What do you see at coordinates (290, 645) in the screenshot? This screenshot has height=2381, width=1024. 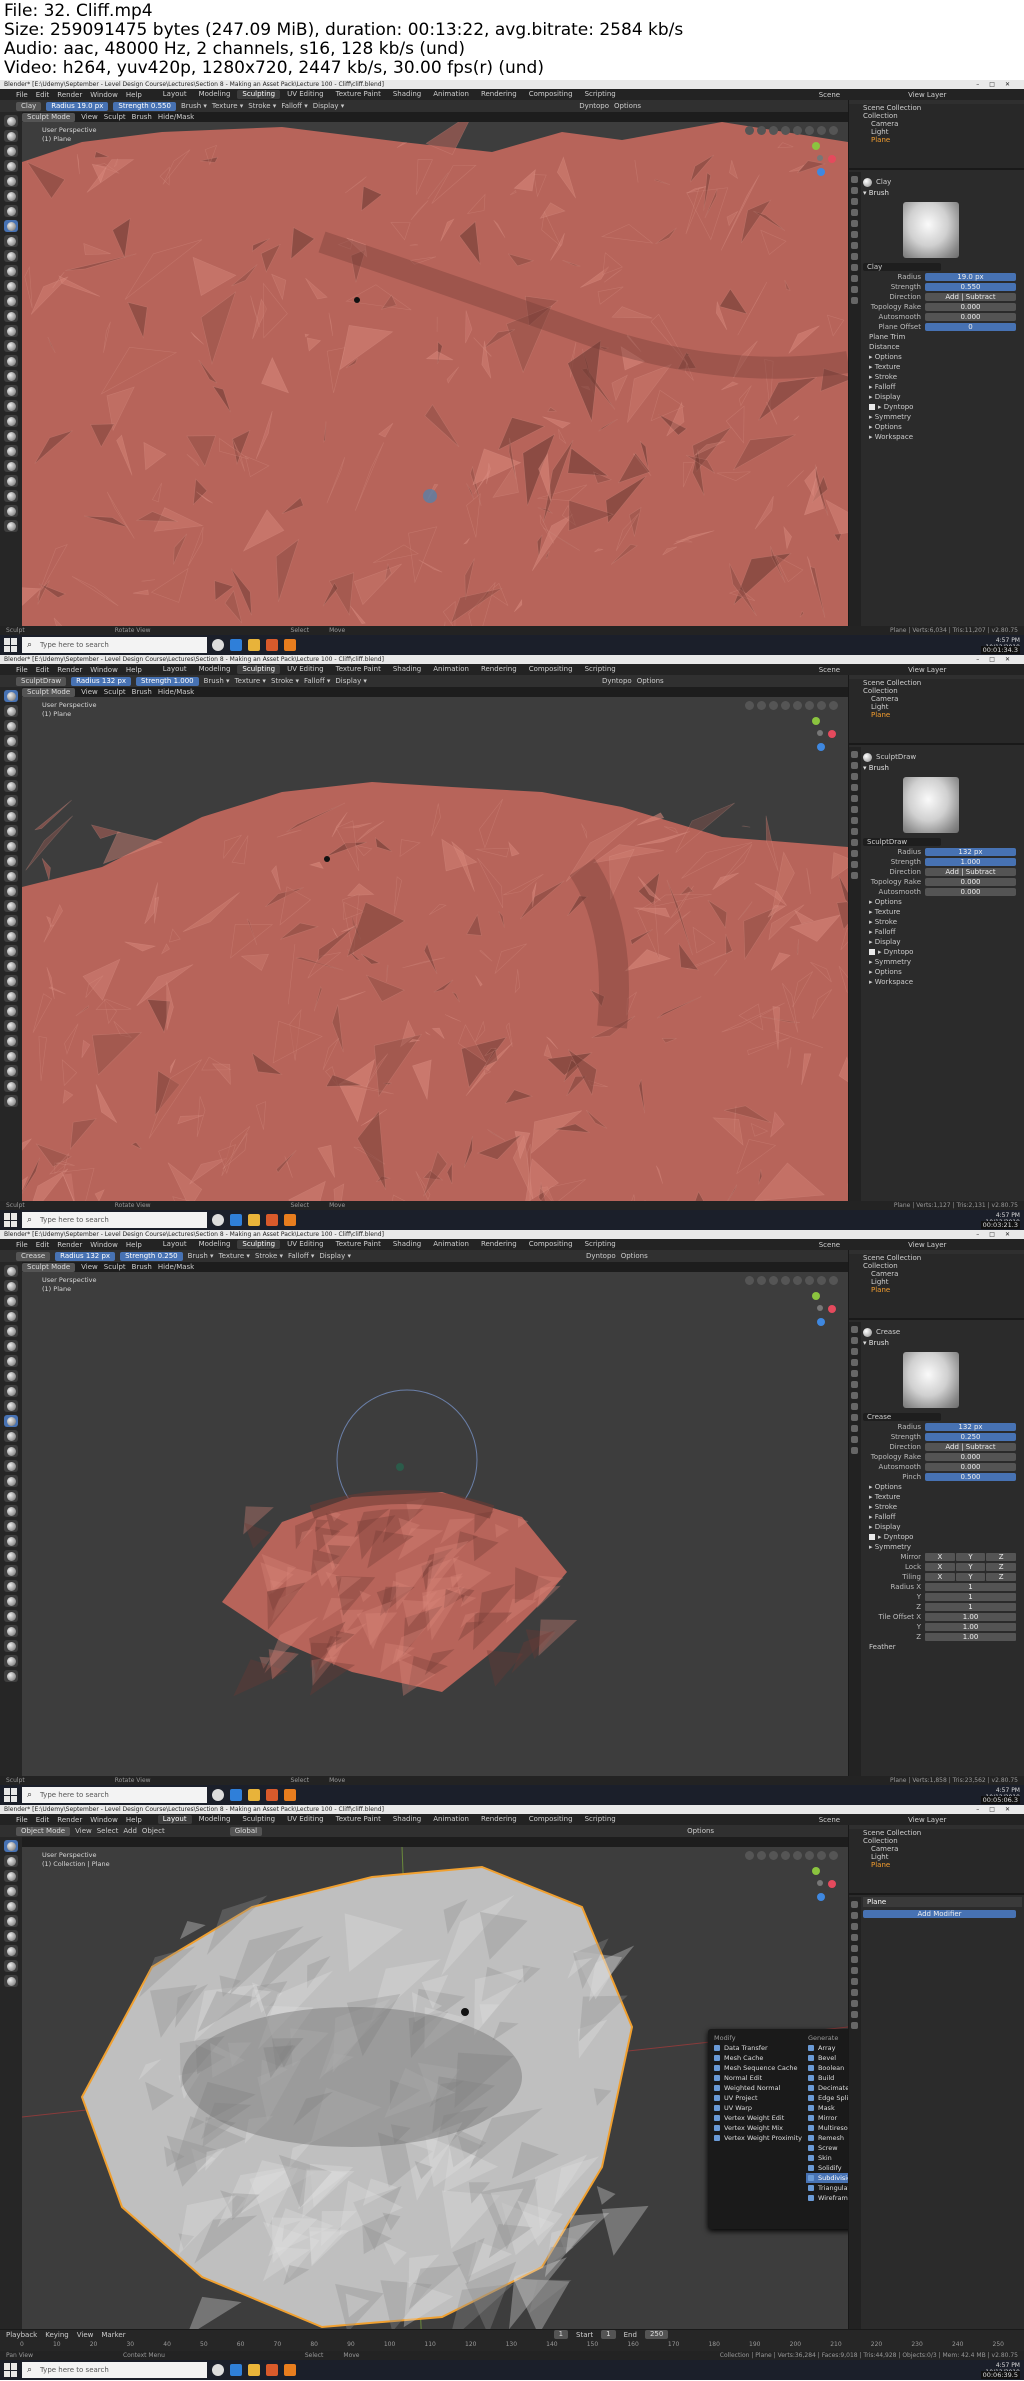 I see `blender-icon` at bounding box center [290, 645].